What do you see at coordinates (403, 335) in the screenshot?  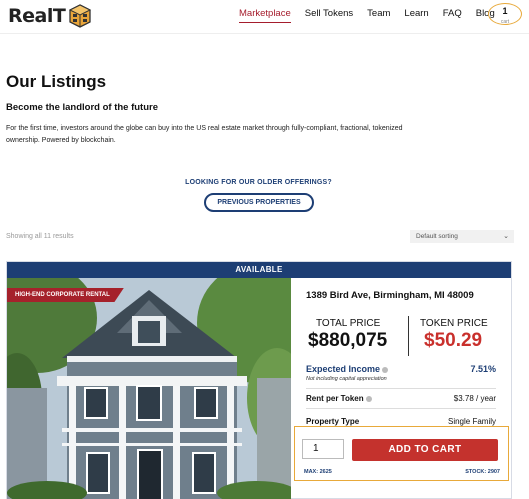 I see `price-box: TOTAL PRICE $880,075 TOKEN PRICE $50.29` at bounding box center [403, 335].